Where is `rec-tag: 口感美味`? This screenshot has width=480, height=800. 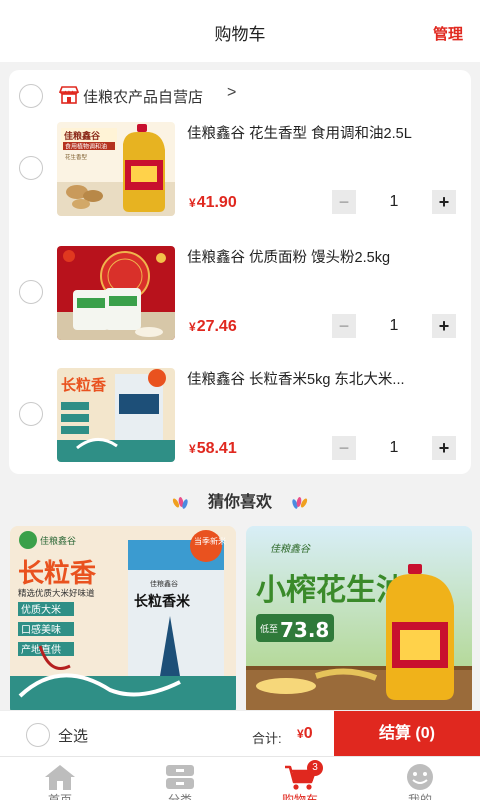 rec-tag: 口感美味 is located at coordinates (41, 629).